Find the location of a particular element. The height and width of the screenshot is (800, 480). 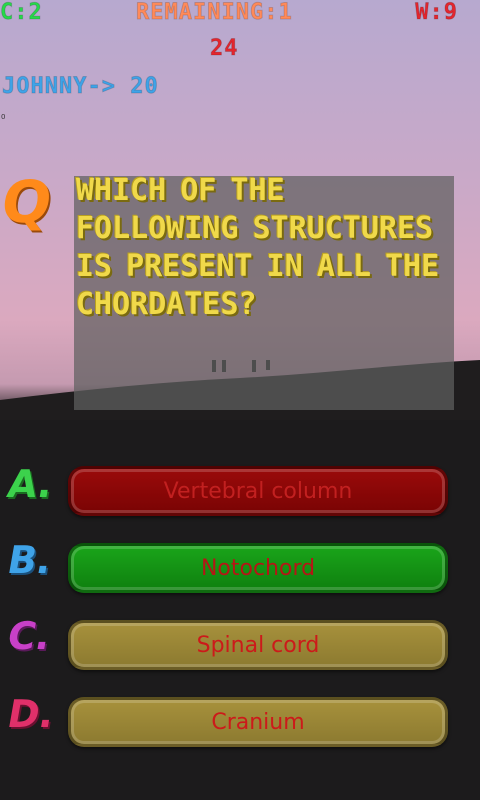

question-marker-icon: Q is located at coordinates (28, 202).